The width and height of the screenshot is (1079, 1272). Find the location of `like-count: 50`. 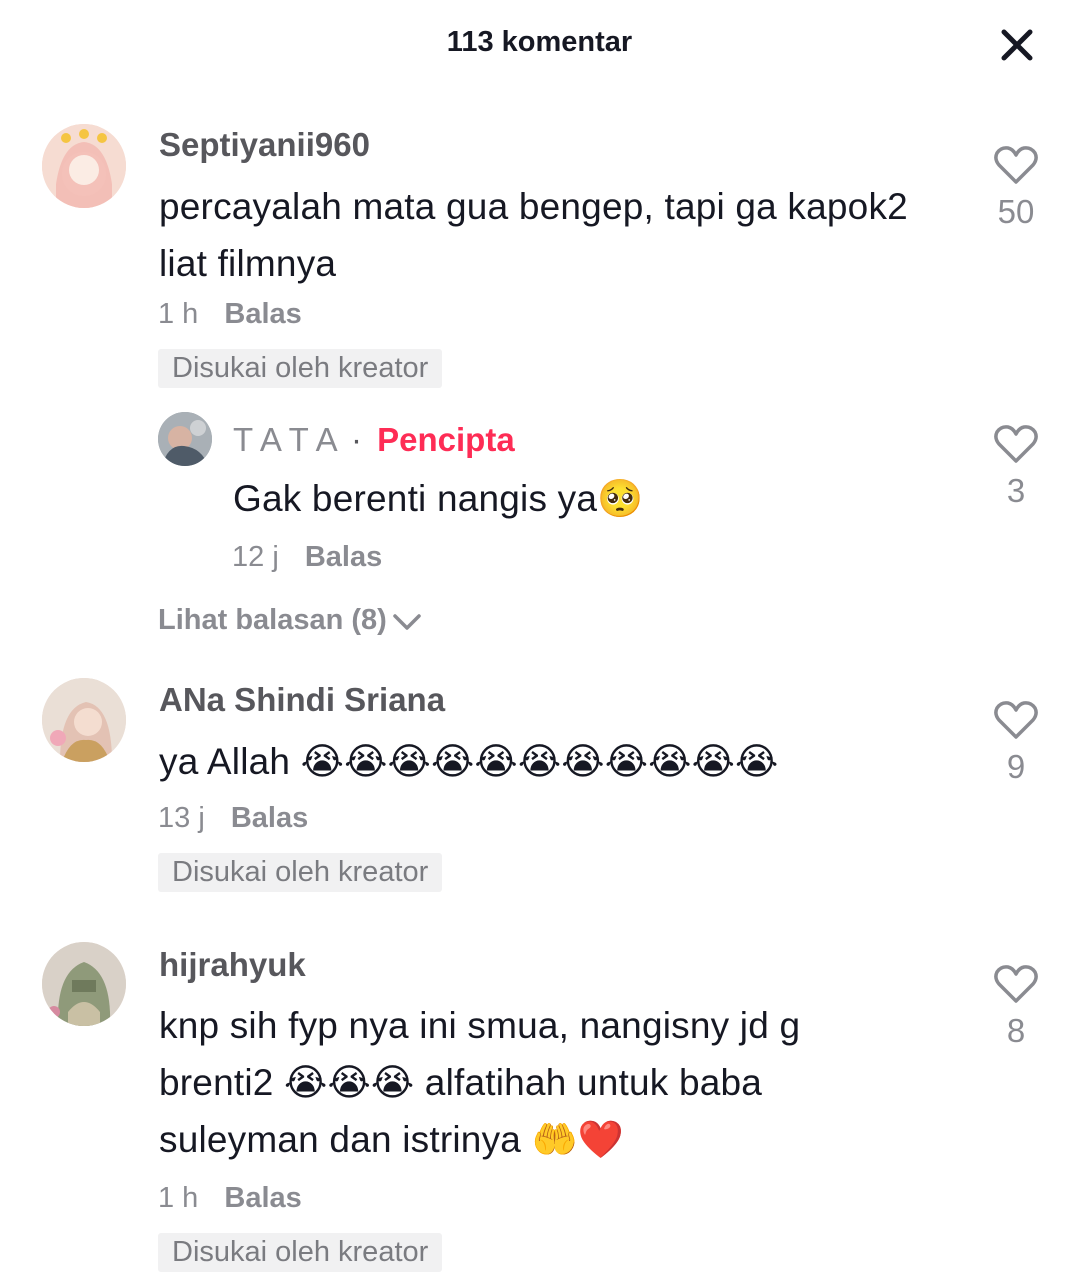

like-count: 50 is located at coordinates (1016, 211).